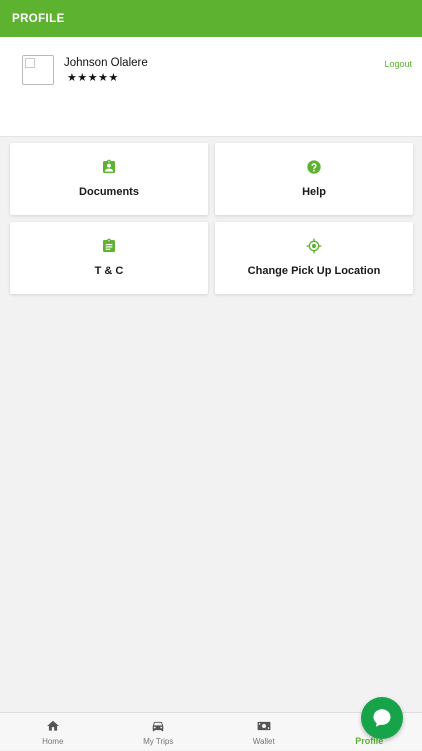 This screenshot has width=422, height=751. Describe the element at coordinates (369, 741) in the screenshot. I see `nav-label-profile: Profile` at that location.